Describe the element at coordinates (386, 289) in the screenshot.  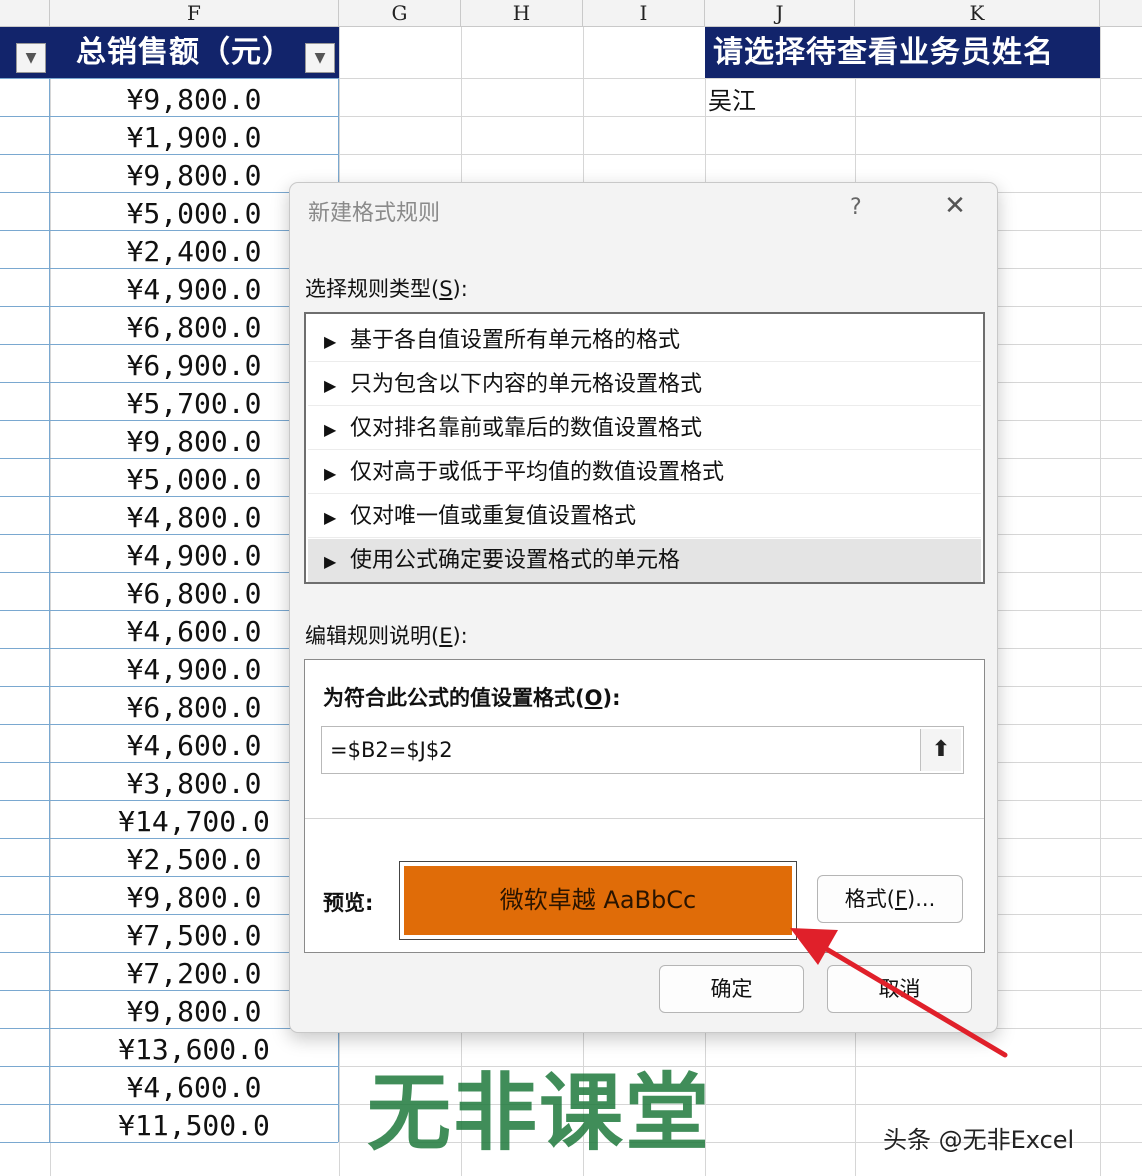
I see `rule-type-label: 选择规则类型(S):` at that location.